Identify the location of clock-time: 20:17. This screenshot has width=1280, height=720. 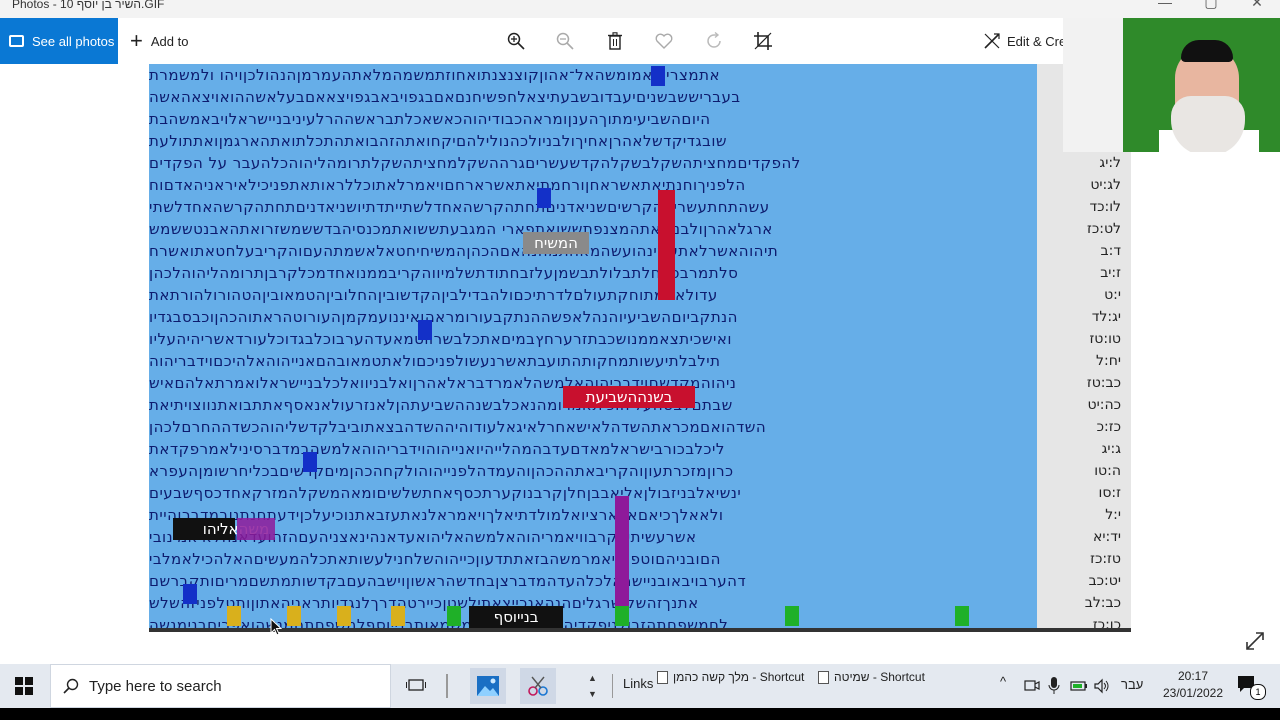
(1193, 676).